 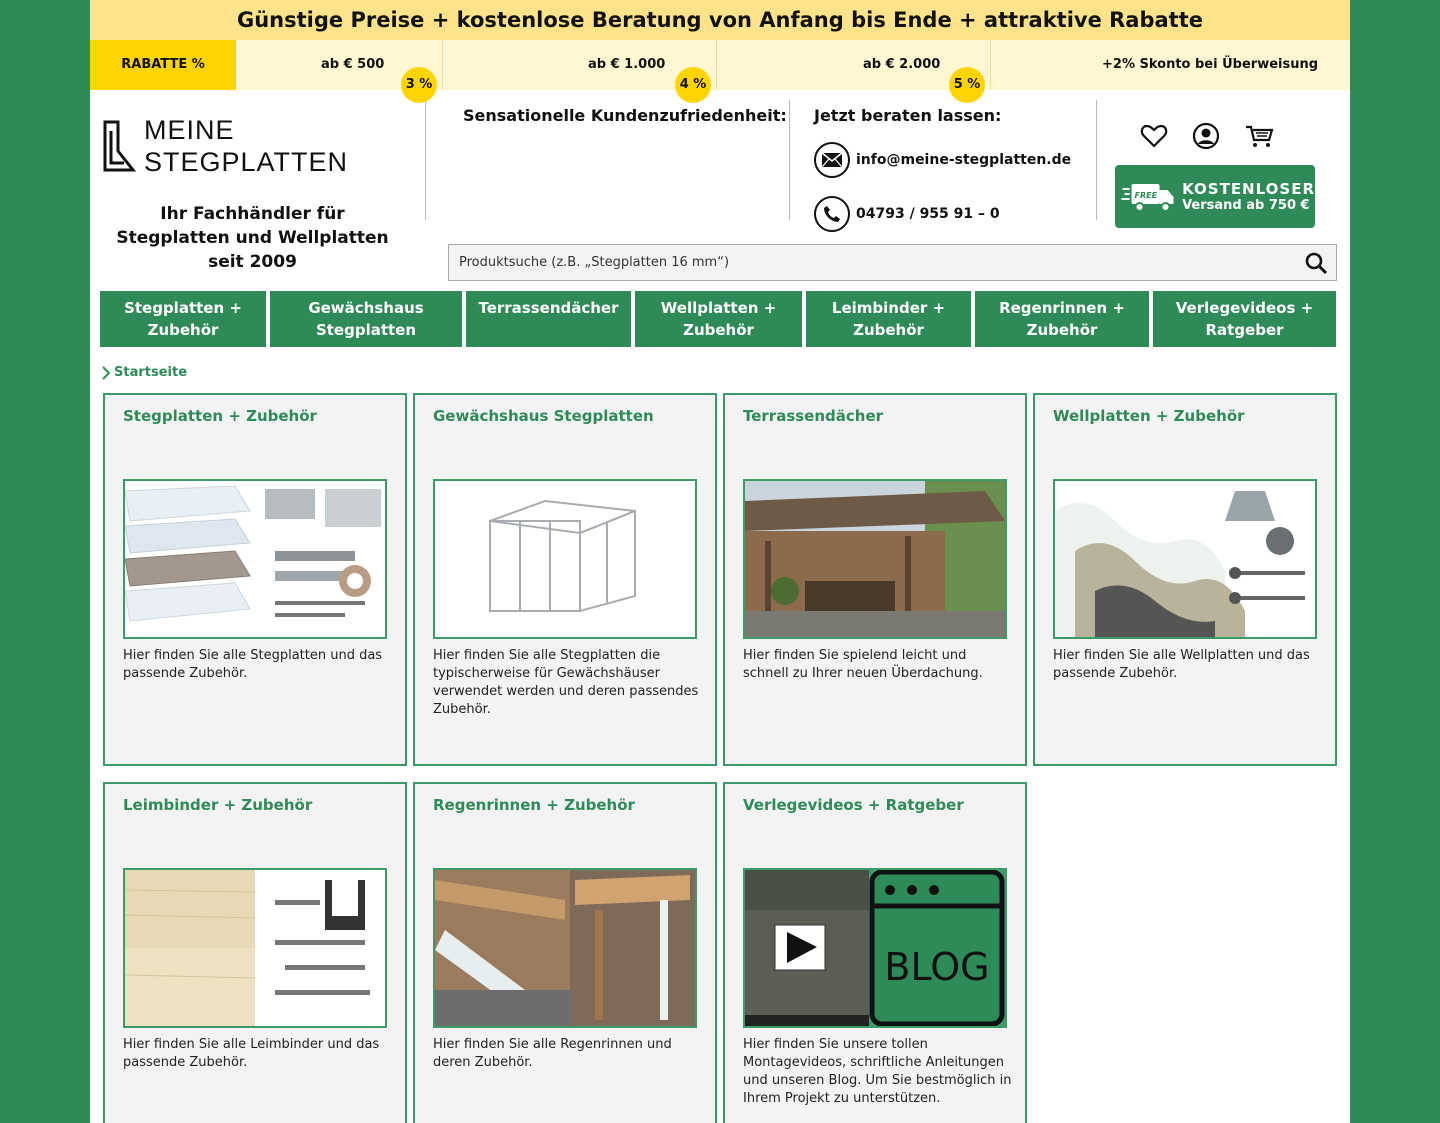 I want to click on nav-terrassendaecher: Terrassendächer, so click(x=548, y=319).